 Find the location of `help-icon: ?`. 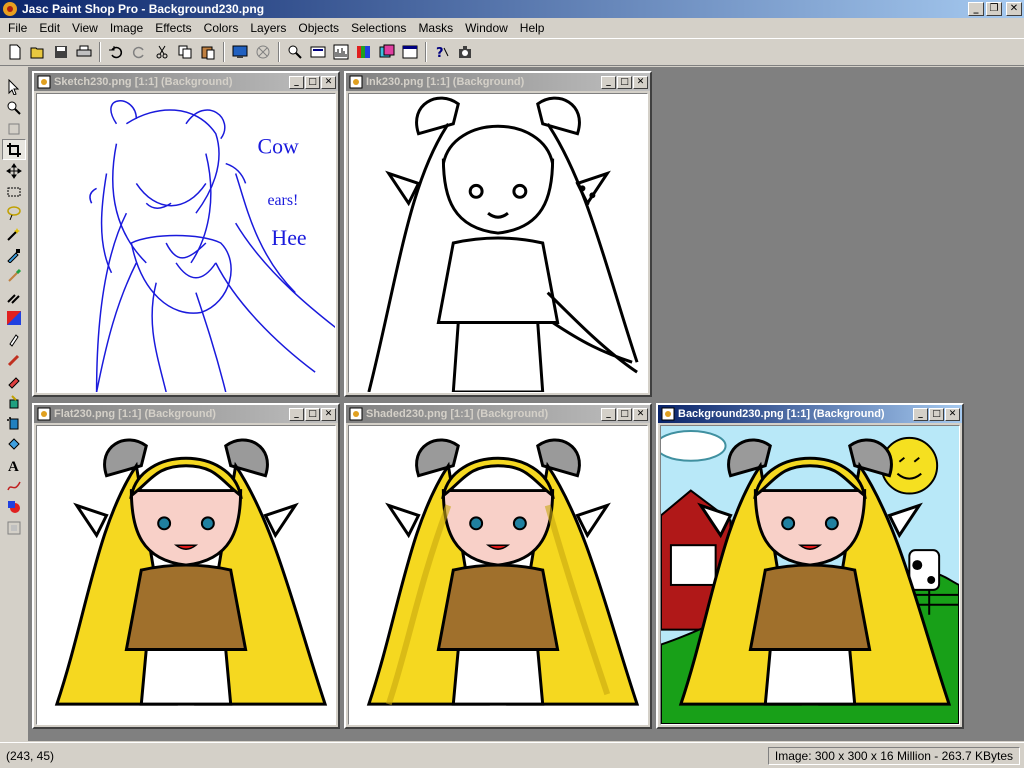

help-icon: ? is located at coordinates (442, 52).